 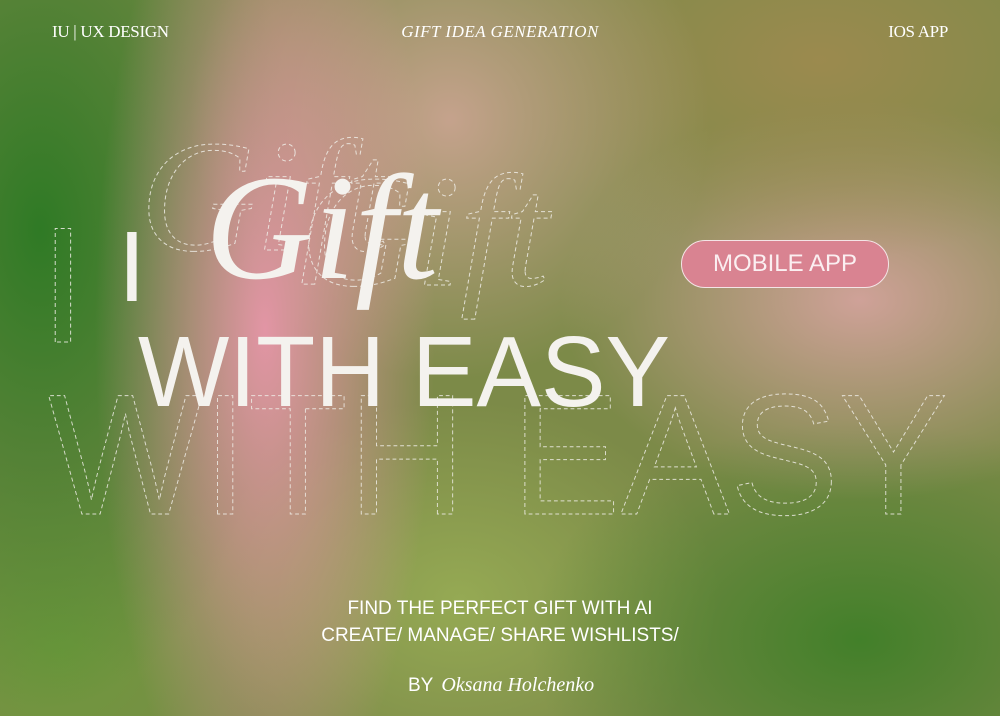 I want to click on badge-label: MOBILE APP, so click(x=785, y=263).